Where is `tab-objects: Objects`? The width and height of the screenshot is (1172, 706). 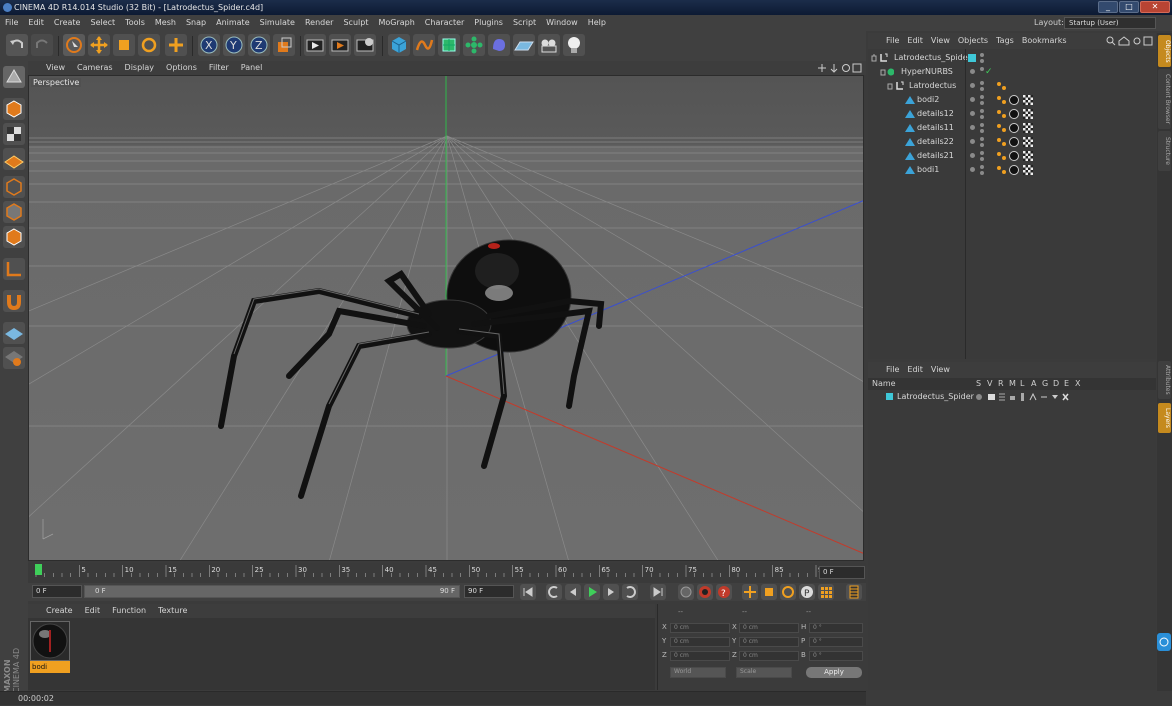
tab-objects: Objects is located at coordinates (1164, 51).